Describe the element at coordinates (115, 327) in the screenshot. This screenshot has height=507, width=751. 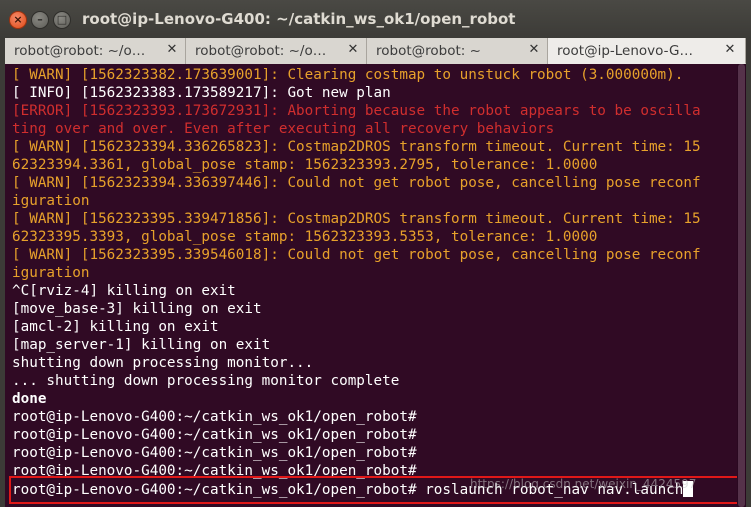
I see `terminal-line: [amcl-2] killing on exit` at that location.